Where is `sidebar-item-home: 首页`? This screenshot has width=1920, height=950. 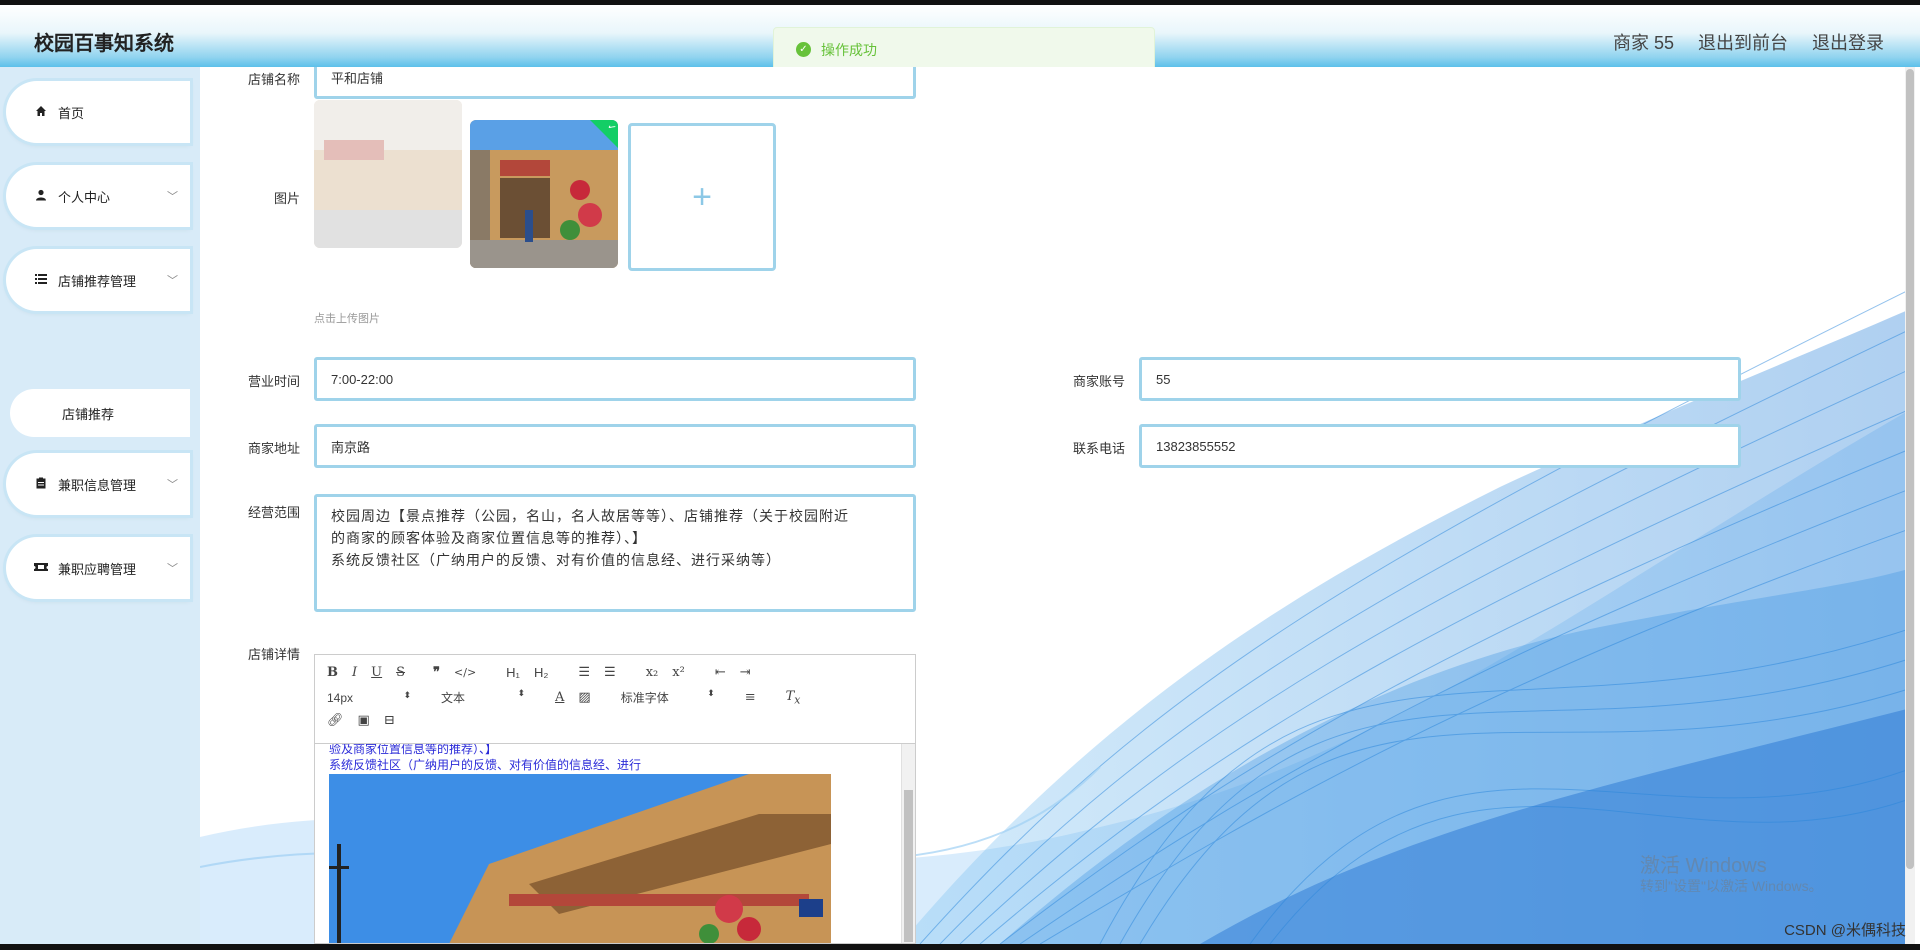
sidebar-item-home: 首页 is located at coordinates (98, 112).